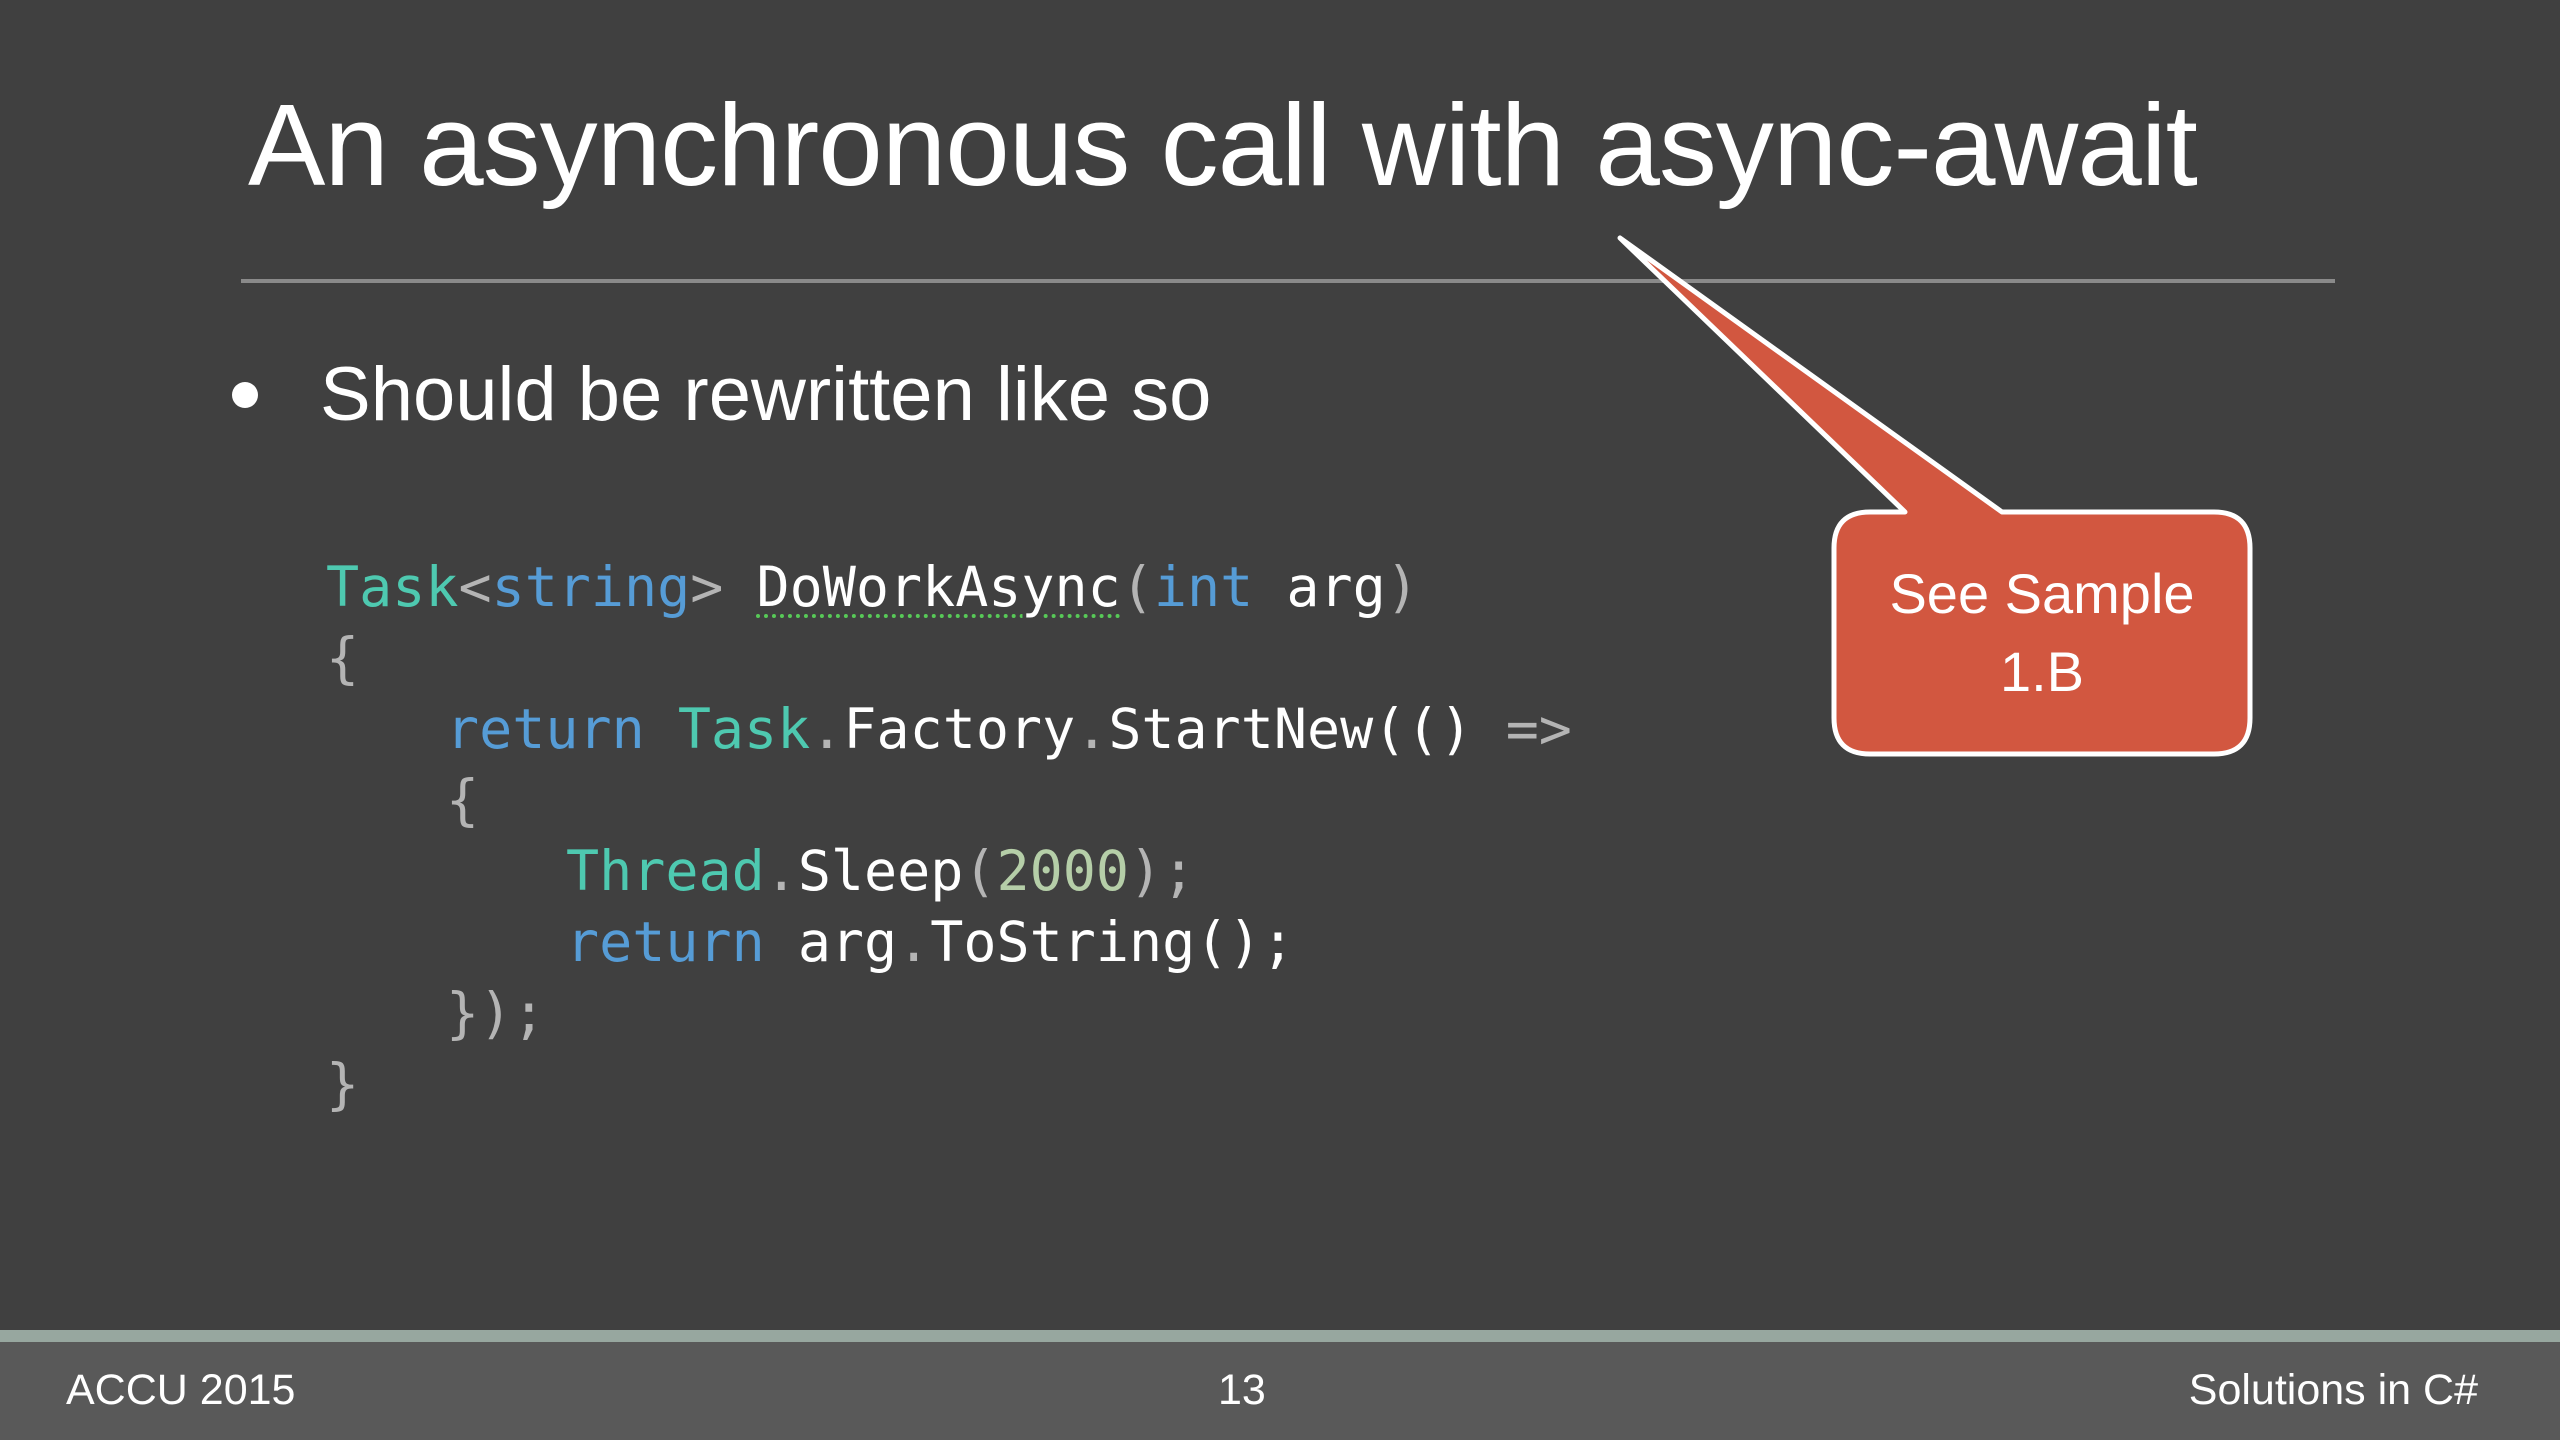 This screenshot has height=1440, width=2560. Describe the element at coordinates (1280, 1385) in the screenshot. I see `footer-bar` at that location.